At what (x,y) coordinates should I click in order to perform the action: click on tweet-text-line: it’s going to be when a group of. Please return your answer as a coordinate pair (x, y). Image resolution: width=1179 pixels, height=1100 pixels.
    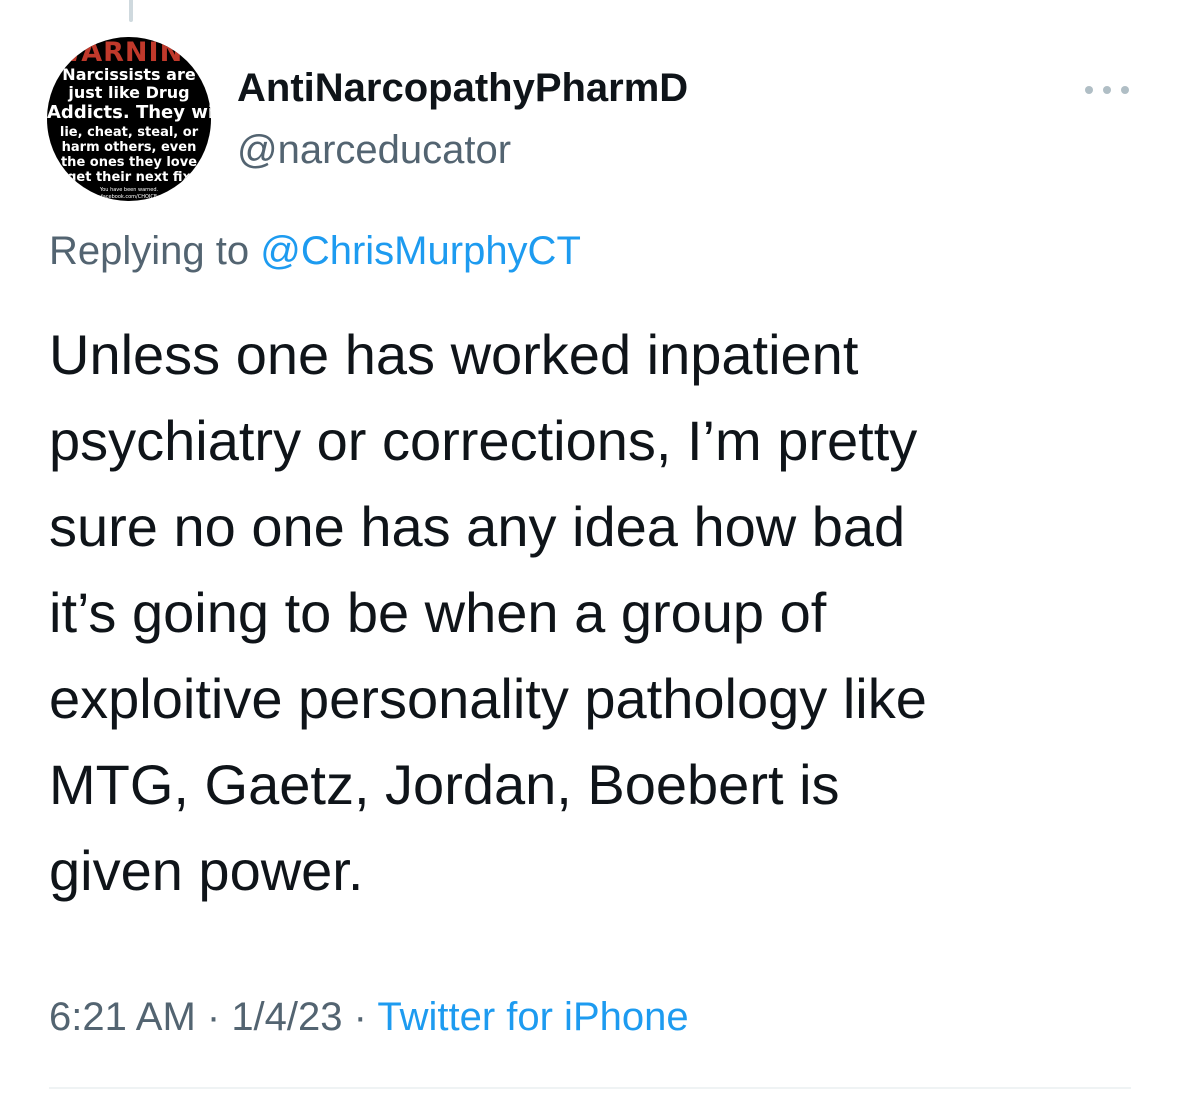
    Looking at the image, I should click on (438, 612).